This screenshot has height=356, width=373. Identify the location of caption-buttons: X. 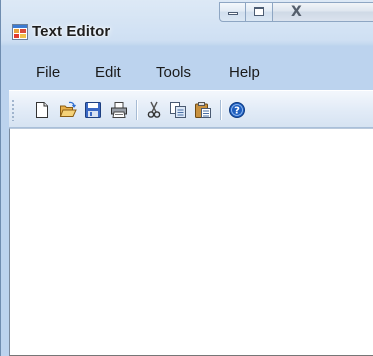
(296, 12).